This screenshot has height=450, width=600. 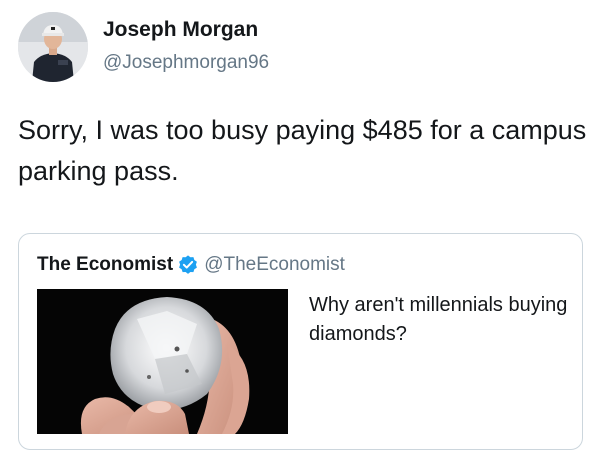 I want to click on author-avatar, so click(x=53, y=47).